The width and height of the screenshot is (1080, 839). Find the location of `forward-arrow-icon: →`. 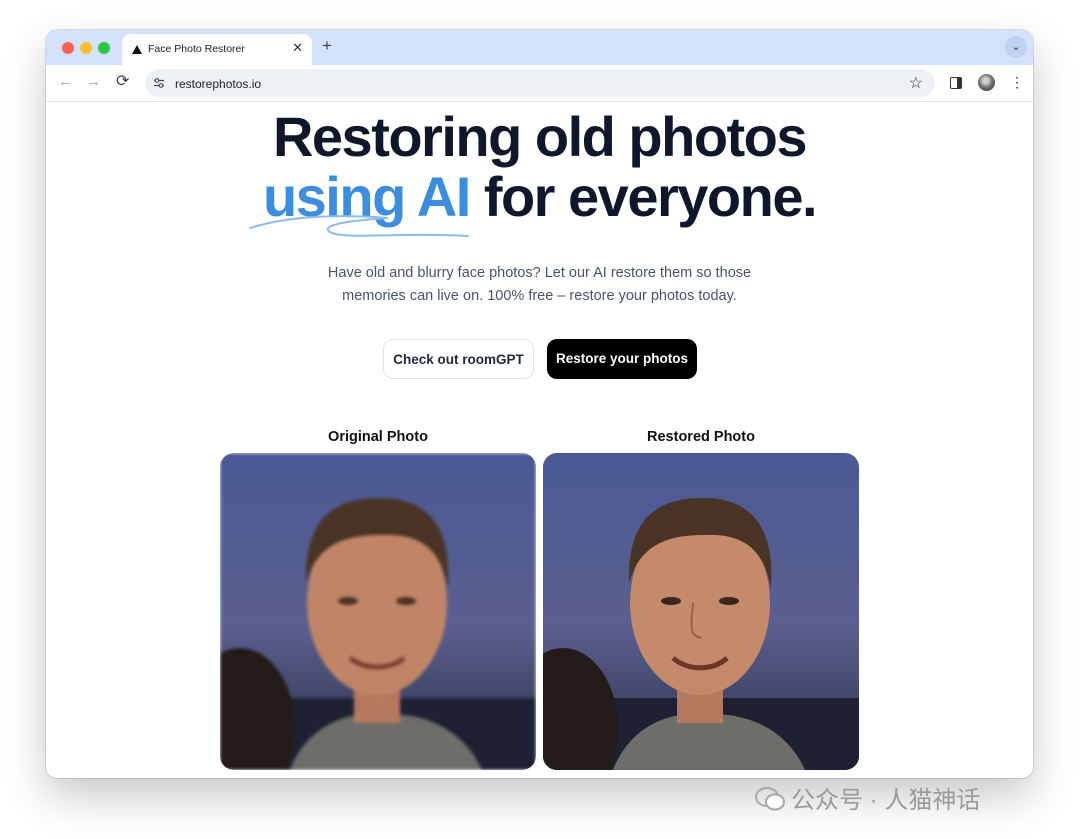

forward-arrow-icon: → is located at coordinates (93, 82).